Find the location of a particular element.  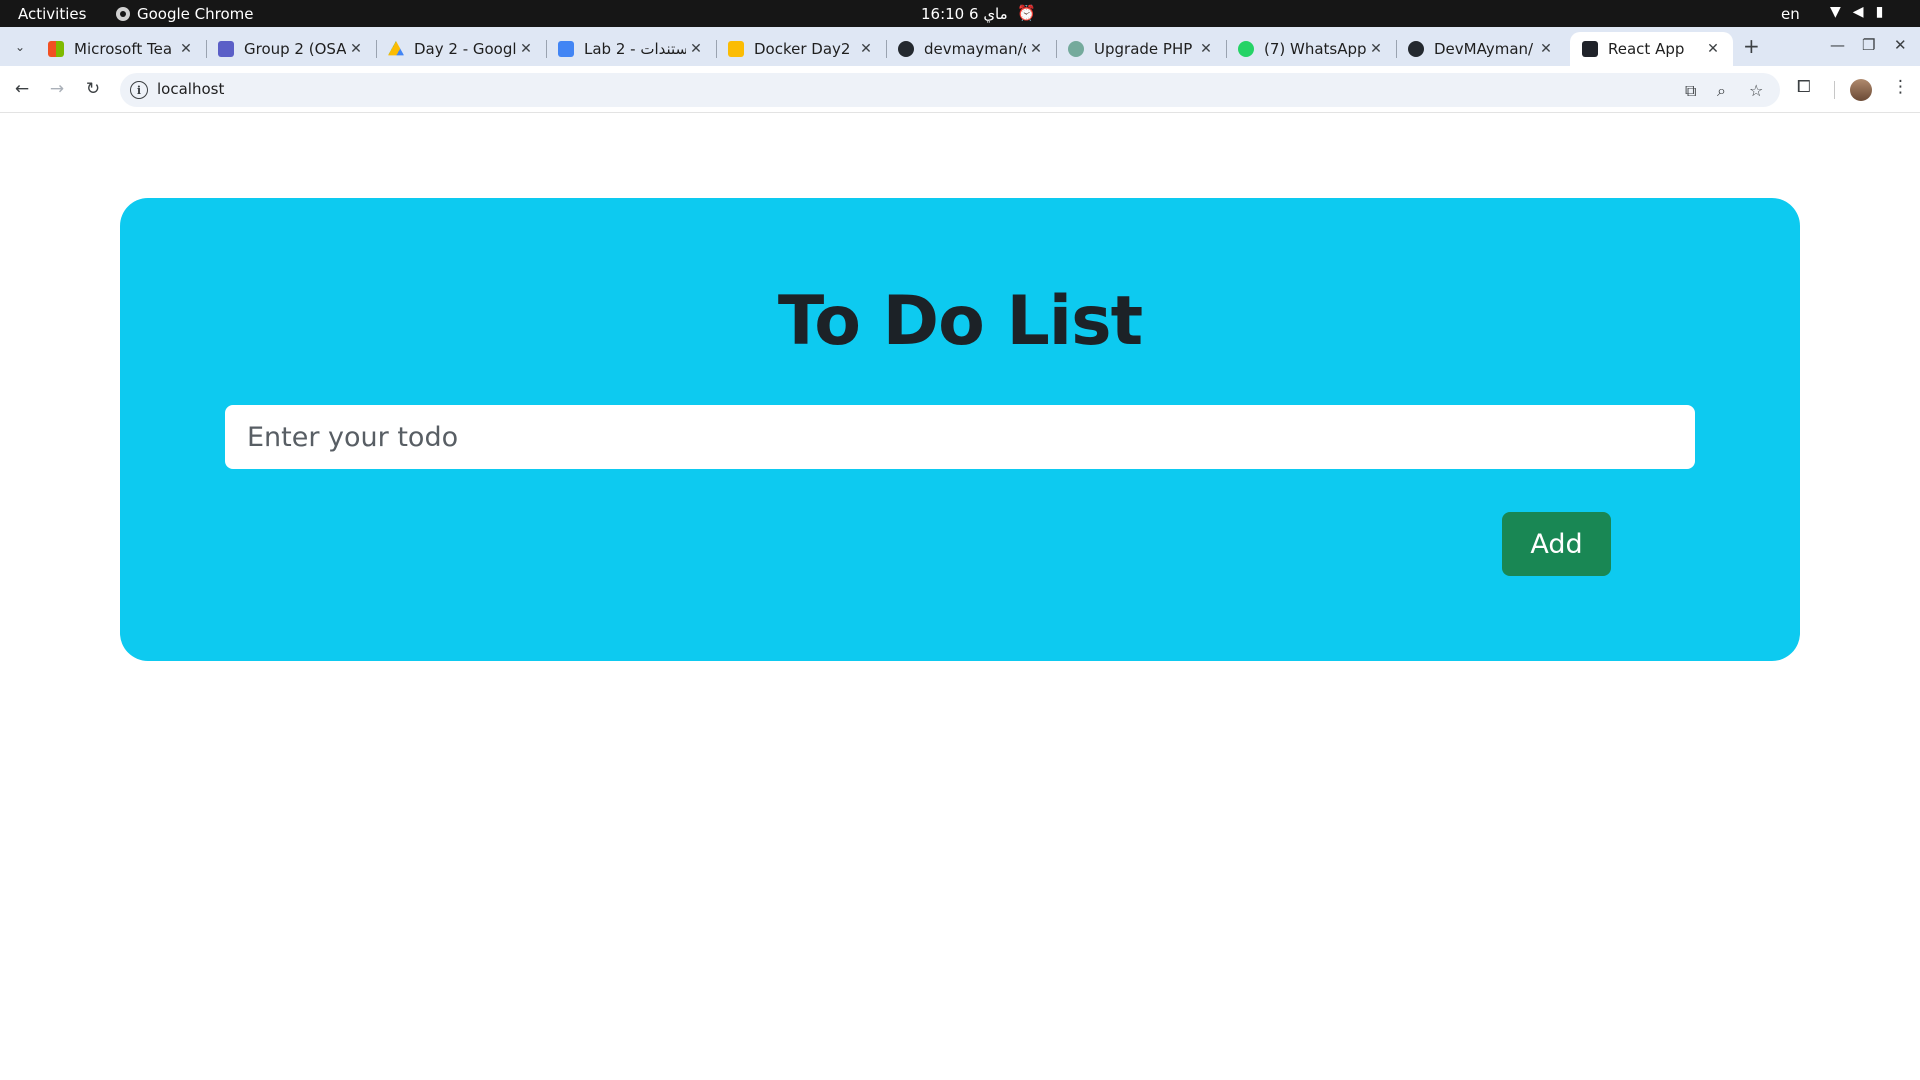

chrome-icon is located at coordinates (123, 14).